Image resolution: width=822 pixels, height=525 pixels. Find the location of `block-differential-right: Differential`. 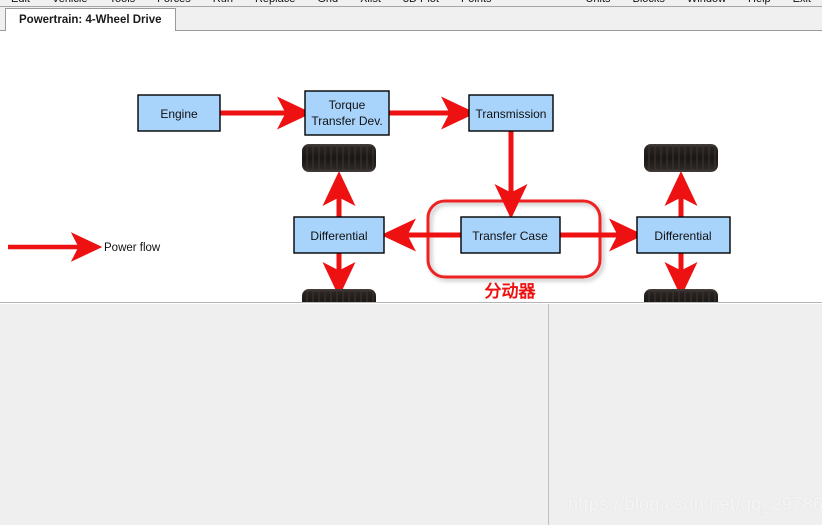

block-differential-right: Differential is located at coordinates (683, 235).